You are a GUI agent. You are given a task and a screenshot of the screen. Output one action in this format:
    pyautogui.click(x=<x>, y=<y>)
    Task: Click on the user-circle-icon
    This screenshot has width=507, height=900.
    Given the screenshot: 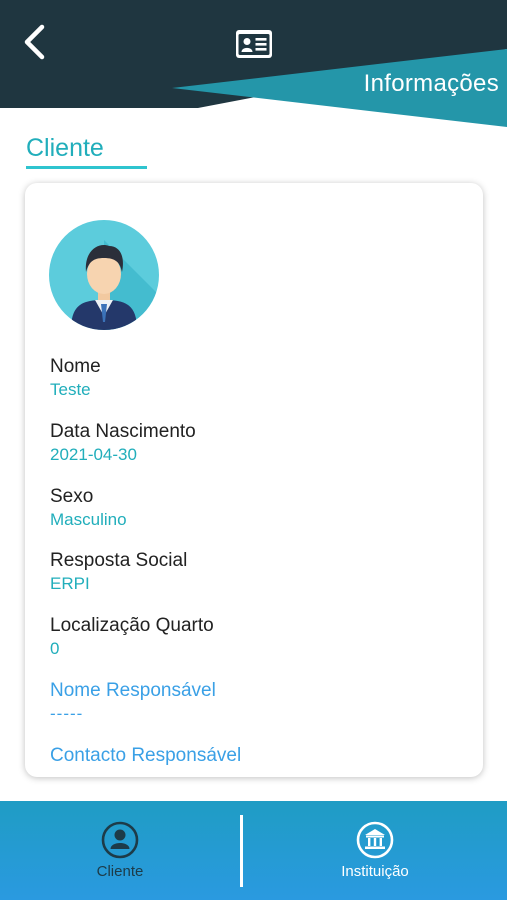 What is the action you would take?
    pyautogui.click(x=120, y=840)
    